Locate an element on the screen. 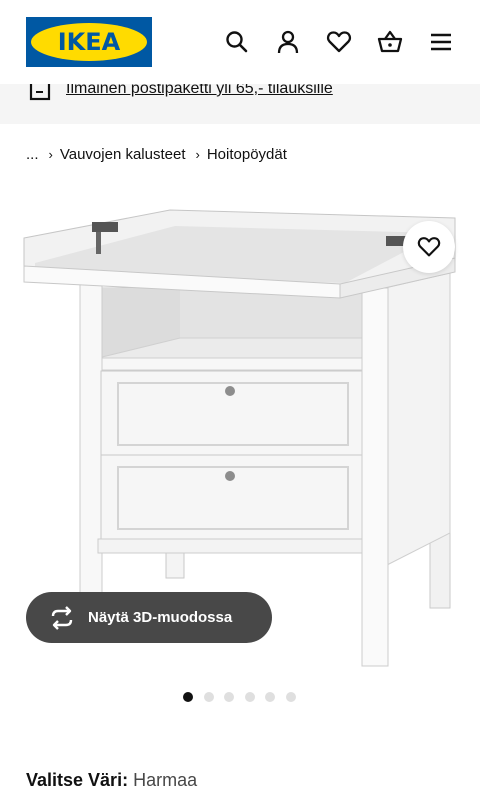 The image size is (480, 794). package-icon is located at coordinates (40, 93).